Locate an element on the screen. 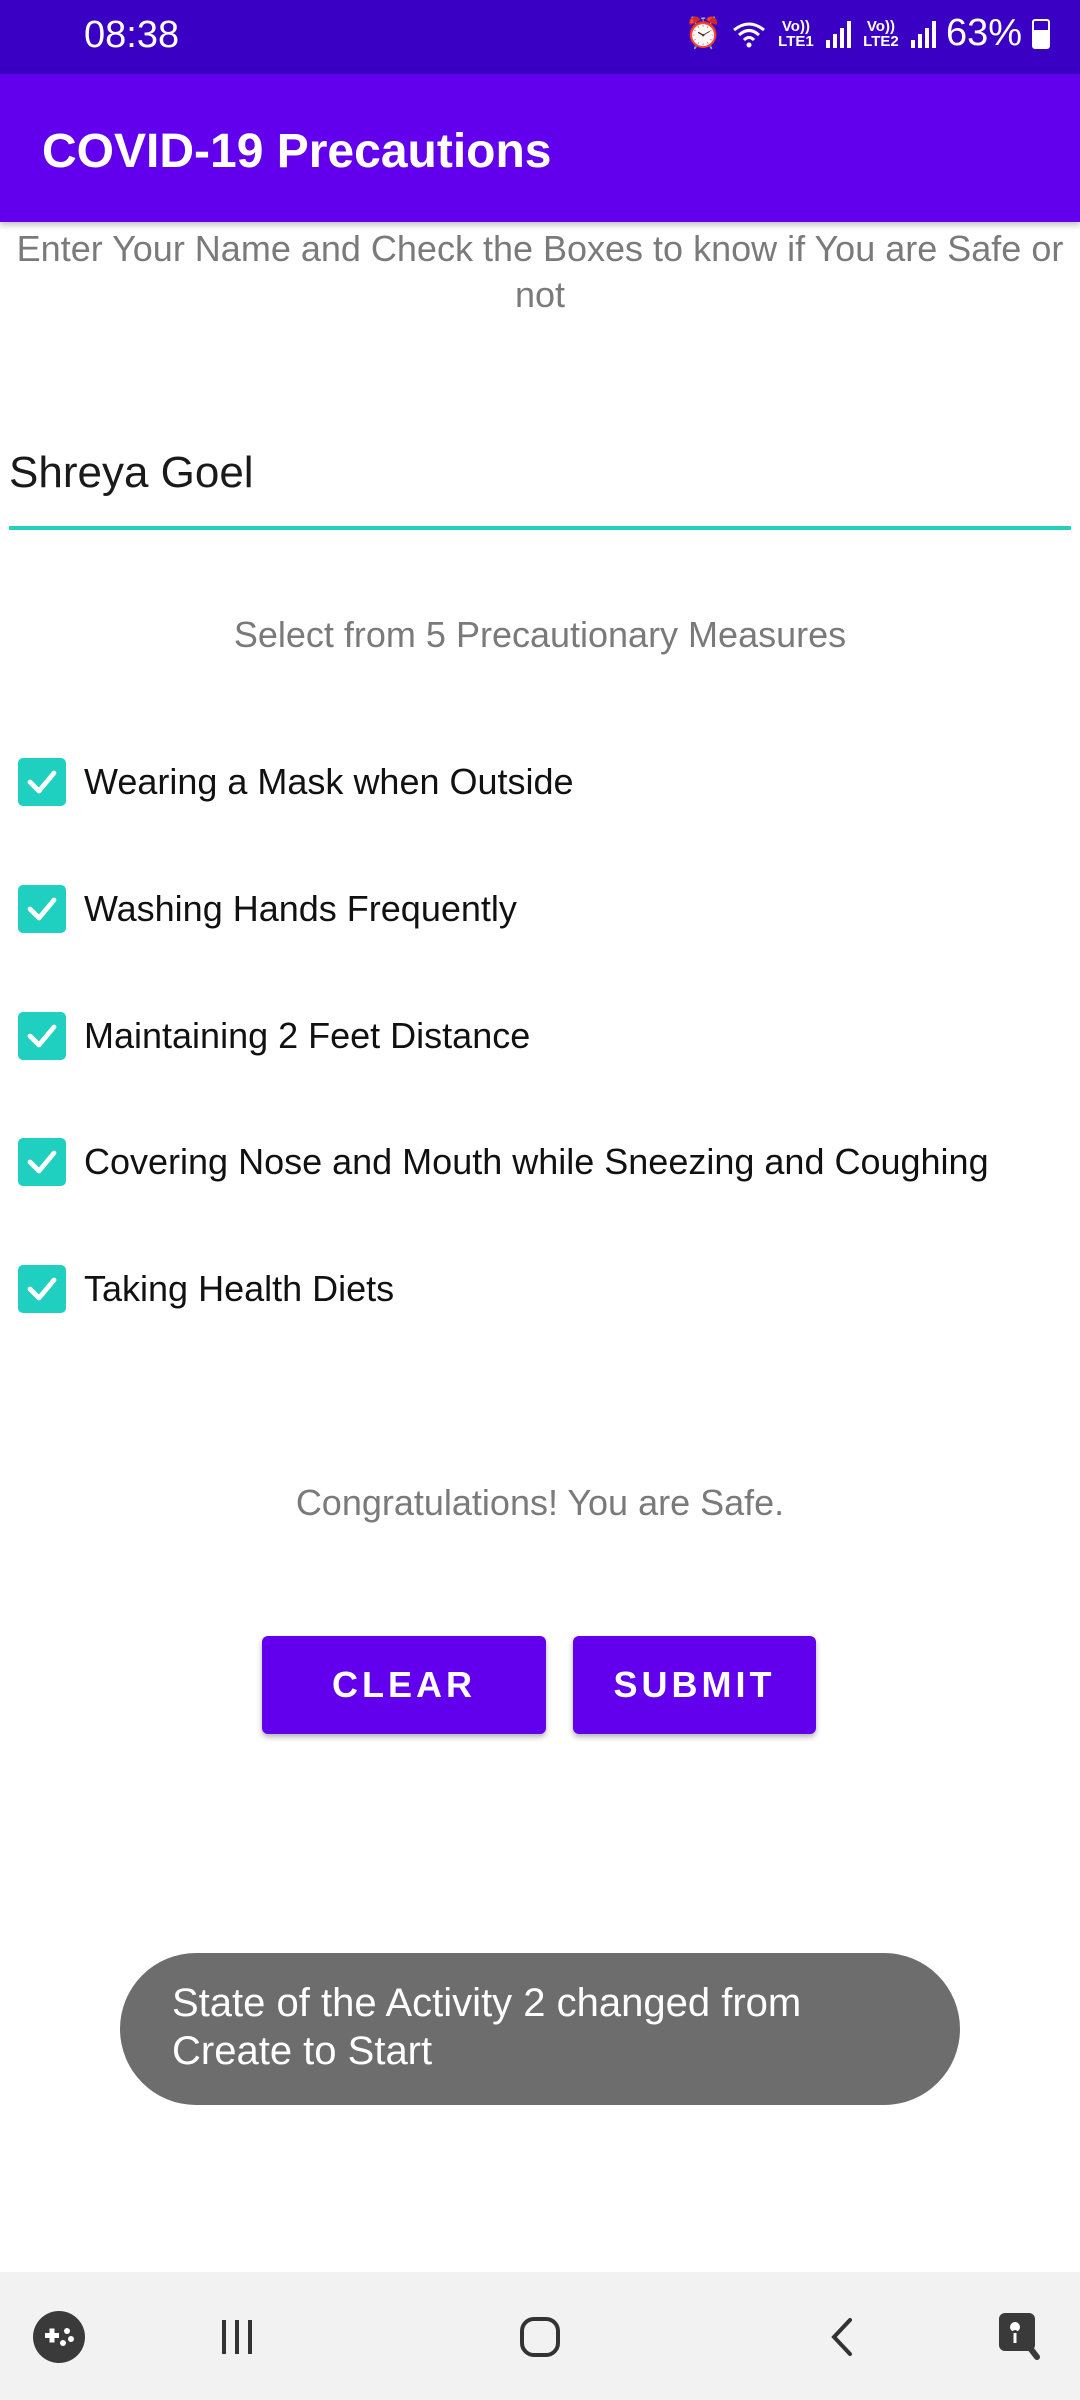  app-title: COVID-19 Precautions is located at coordinates (297, 151).